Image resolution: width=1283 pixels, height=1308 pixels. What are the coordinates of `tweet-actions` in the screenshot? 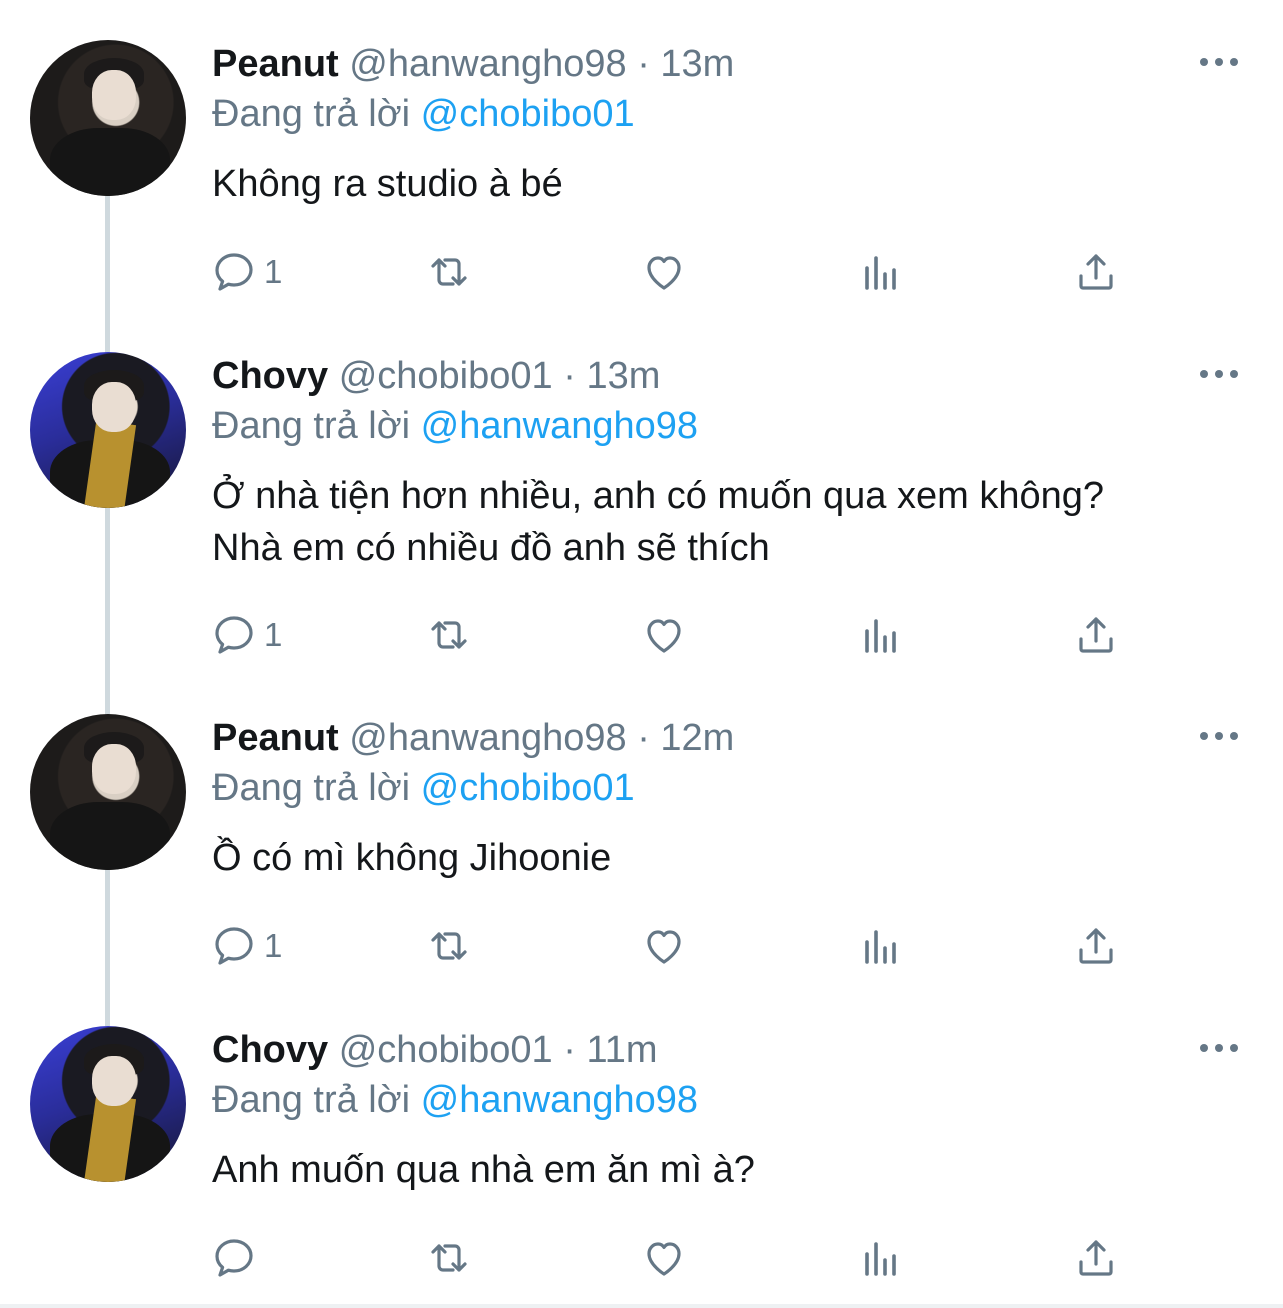 It's located at (670, 1258).